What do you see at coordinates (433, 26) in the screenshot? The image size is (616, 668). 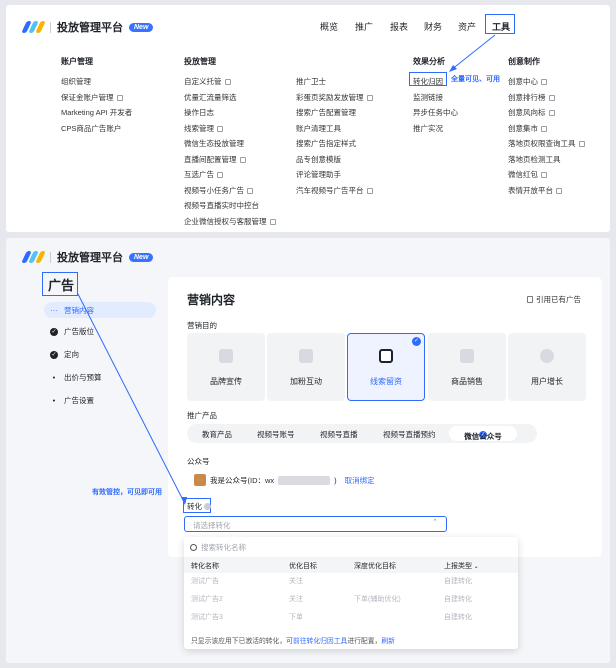 I see `nav-finance: 财务` at bounding box center [433, 26].